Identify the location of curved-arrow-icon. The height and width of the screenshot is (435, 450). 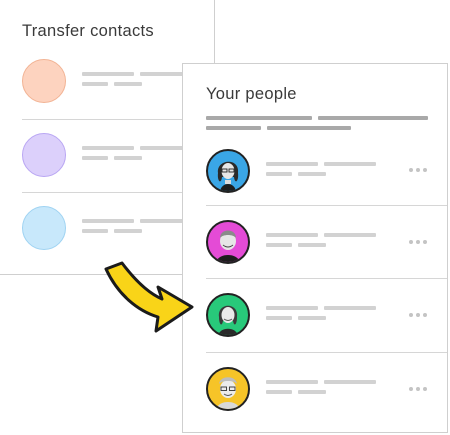
(149, 297).